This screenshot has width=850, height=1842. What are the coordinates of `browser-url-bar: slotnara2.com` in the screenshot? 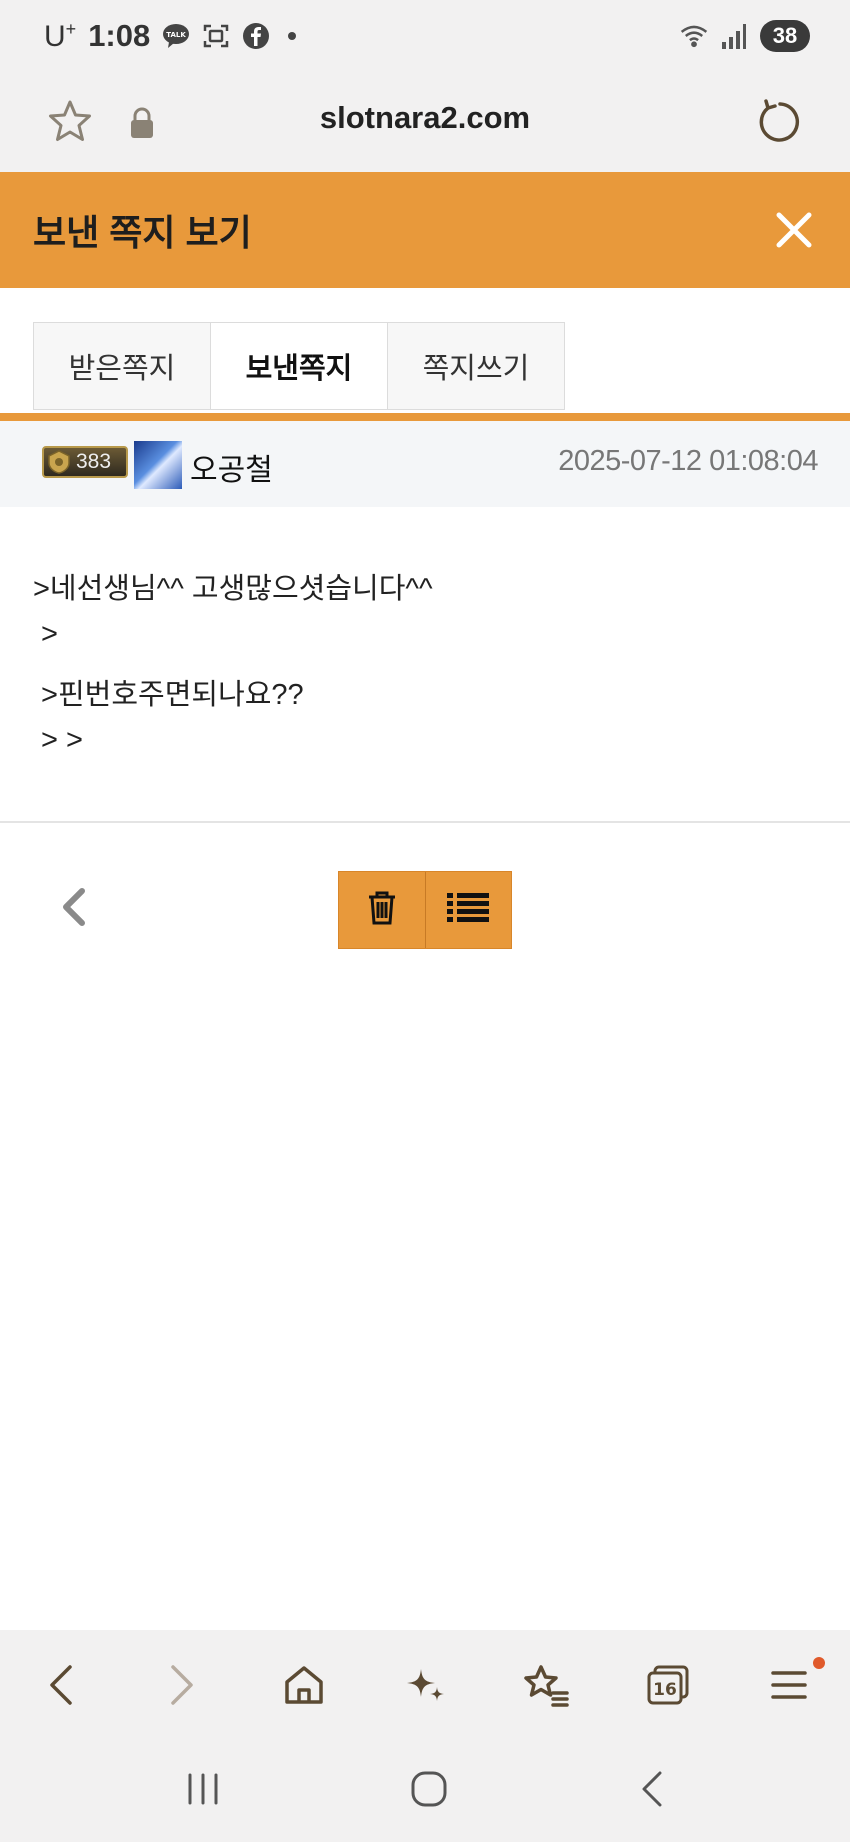 It's located at (425, 126).